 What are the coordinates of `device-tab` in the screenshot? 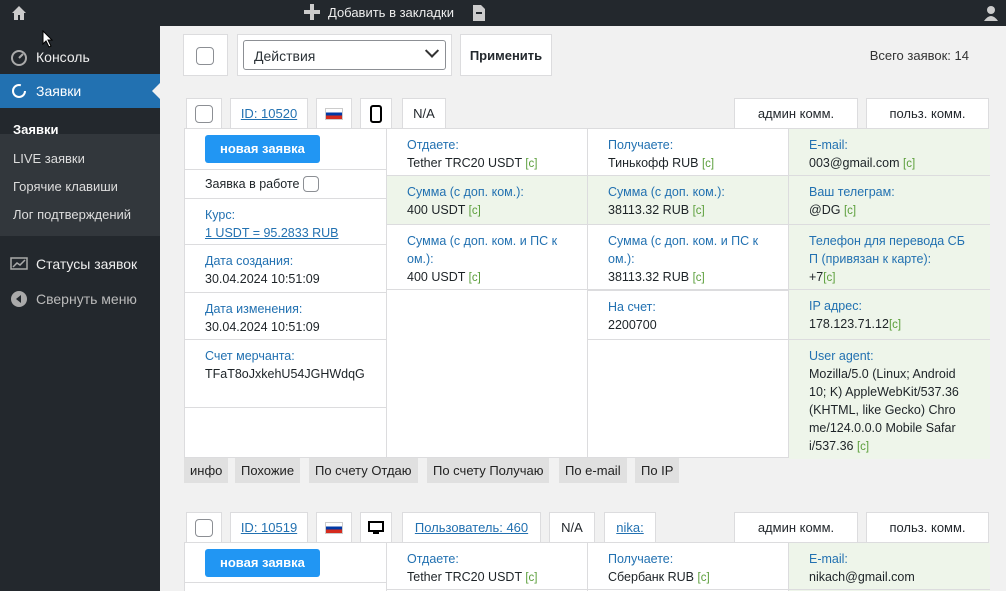 It's located at (376, 527).